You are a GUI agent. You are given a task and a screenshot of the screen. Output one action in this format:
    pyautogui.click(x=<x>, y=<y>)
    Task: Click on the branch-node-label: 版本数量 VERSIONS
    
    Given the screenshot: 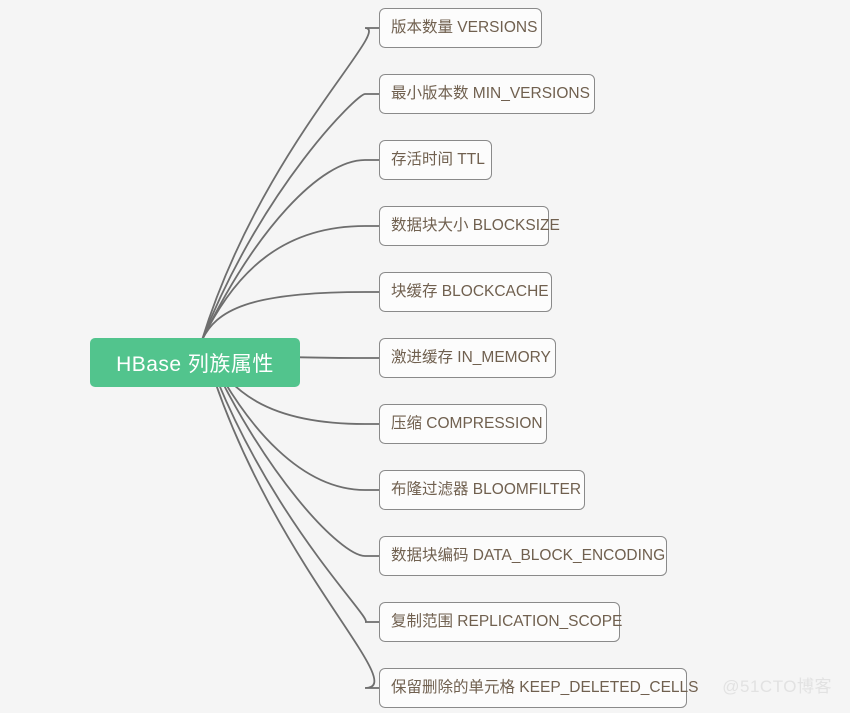 What is the action you would take?
    pyautogui.click(x=464, y=28)
    